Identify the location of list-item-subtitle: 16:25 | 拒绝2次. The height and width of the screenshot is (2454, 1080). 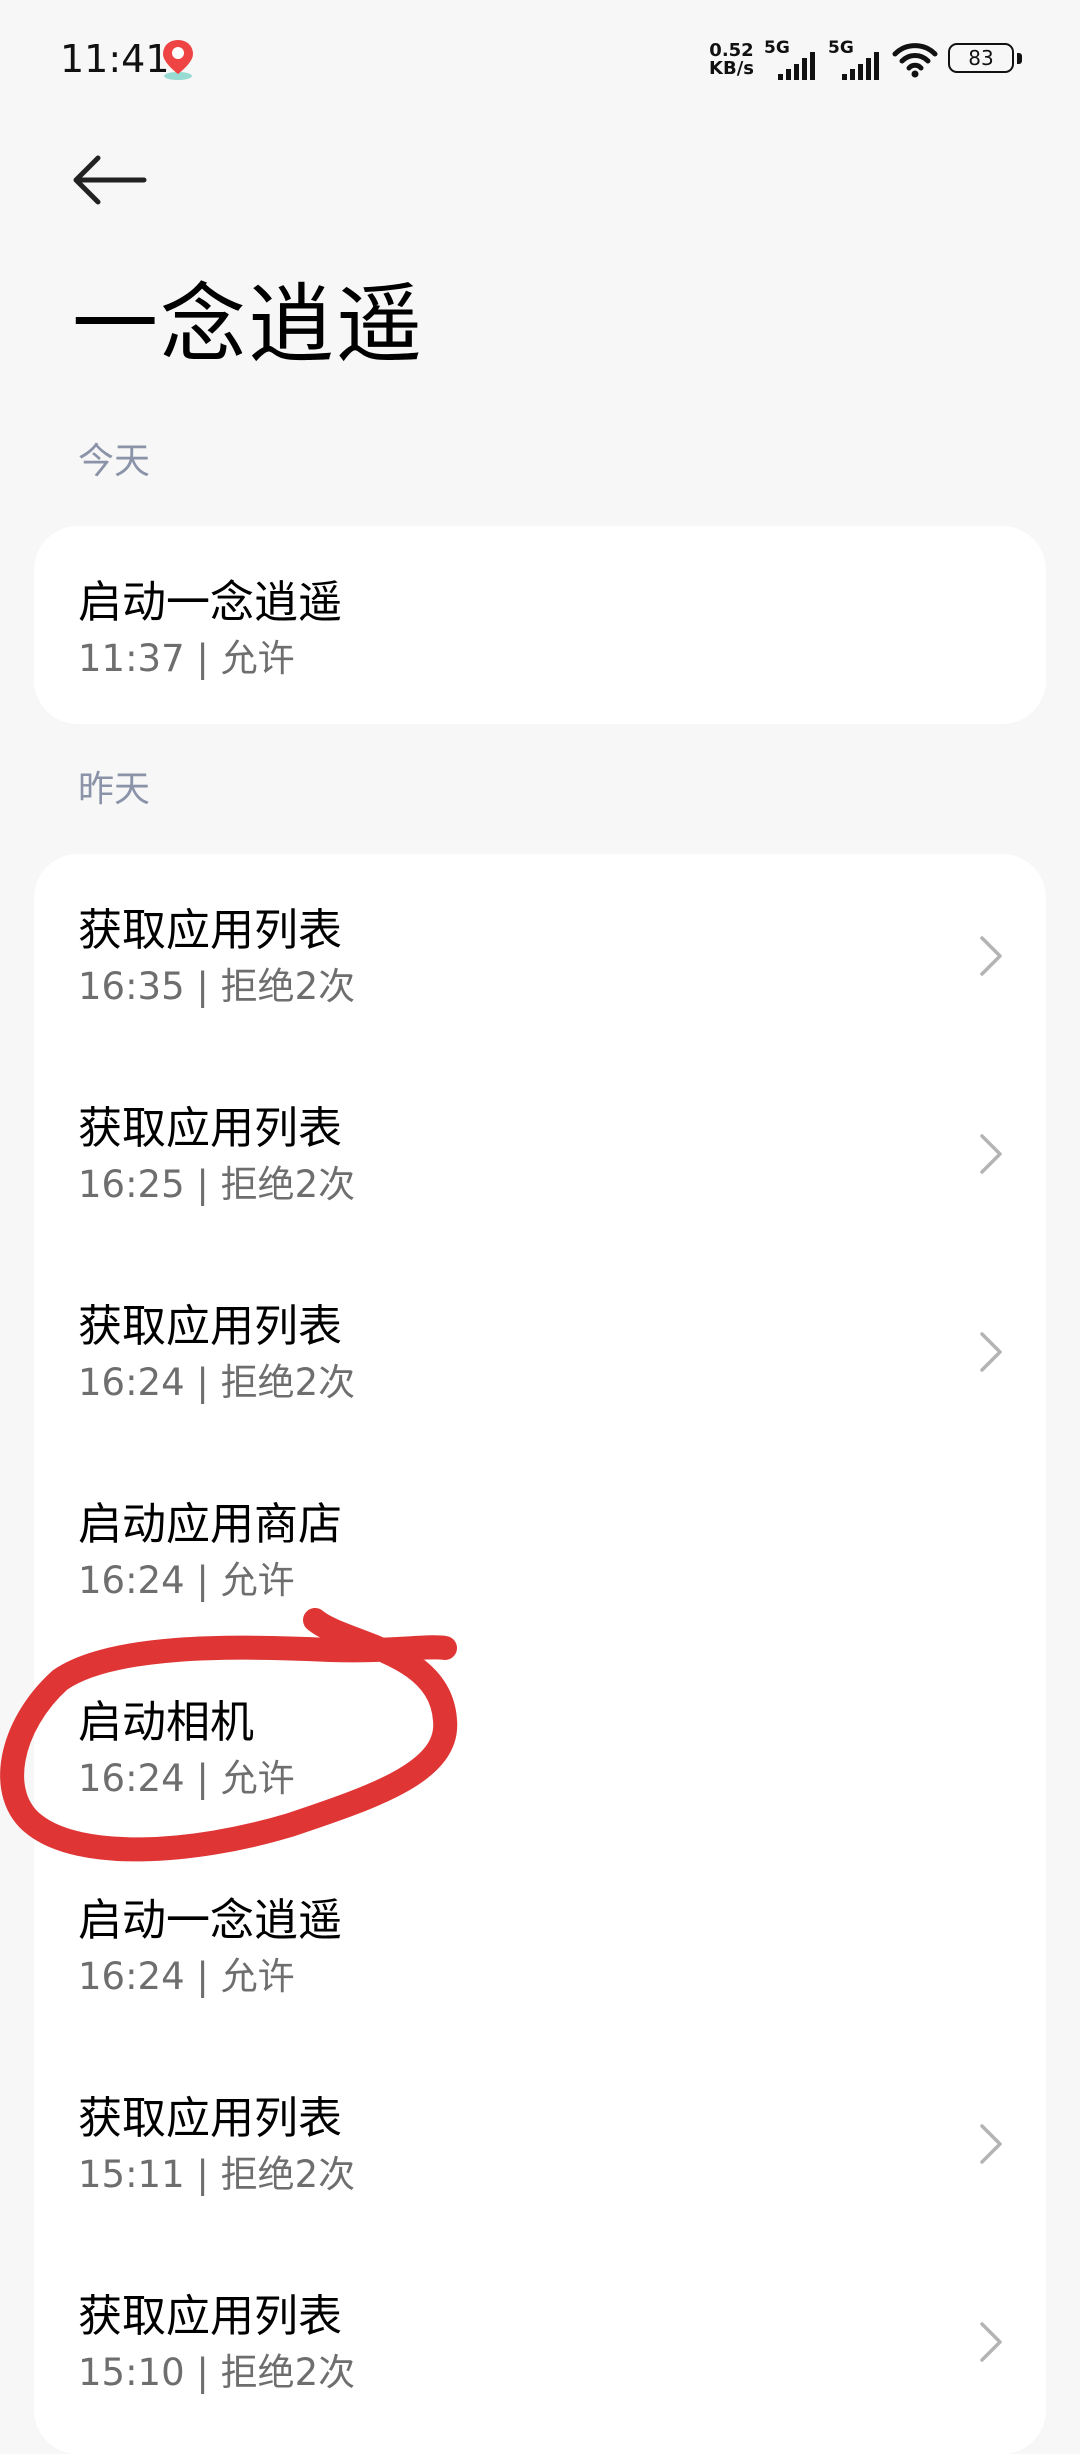
(217, 1184).